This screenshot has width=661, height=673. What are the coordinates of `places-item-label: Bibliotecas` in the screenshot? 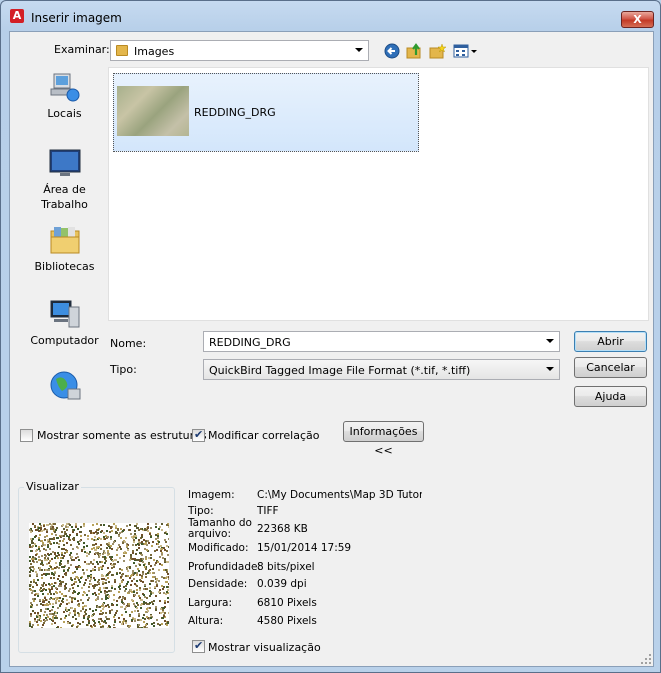 It's located at (64, 266).